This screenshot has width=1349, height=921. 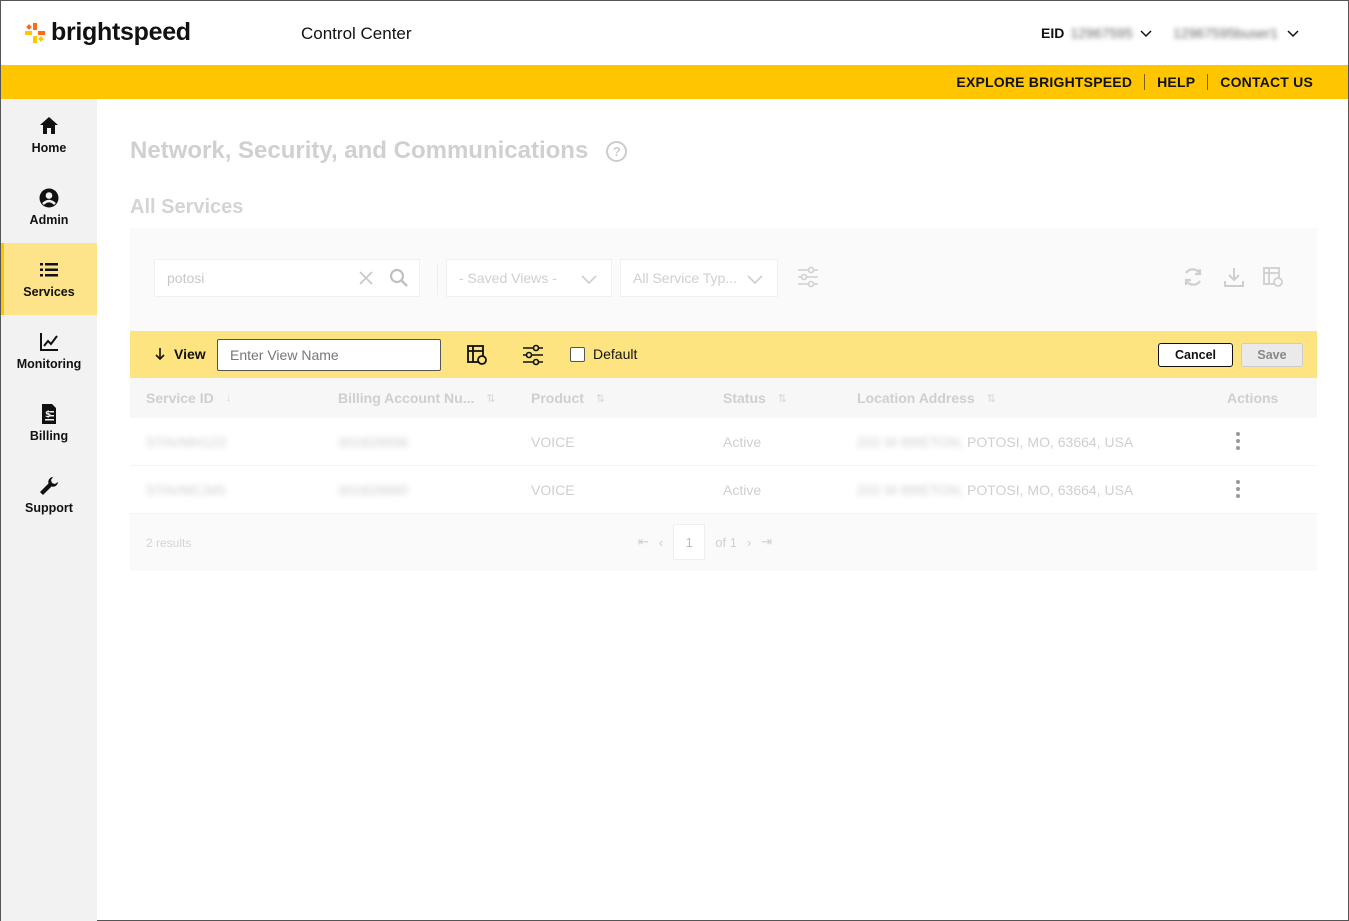 What do you see at coordinates (1053, 33) in the screenshot?
I see `eid-label: EID` at bounding box center [1053, 33].